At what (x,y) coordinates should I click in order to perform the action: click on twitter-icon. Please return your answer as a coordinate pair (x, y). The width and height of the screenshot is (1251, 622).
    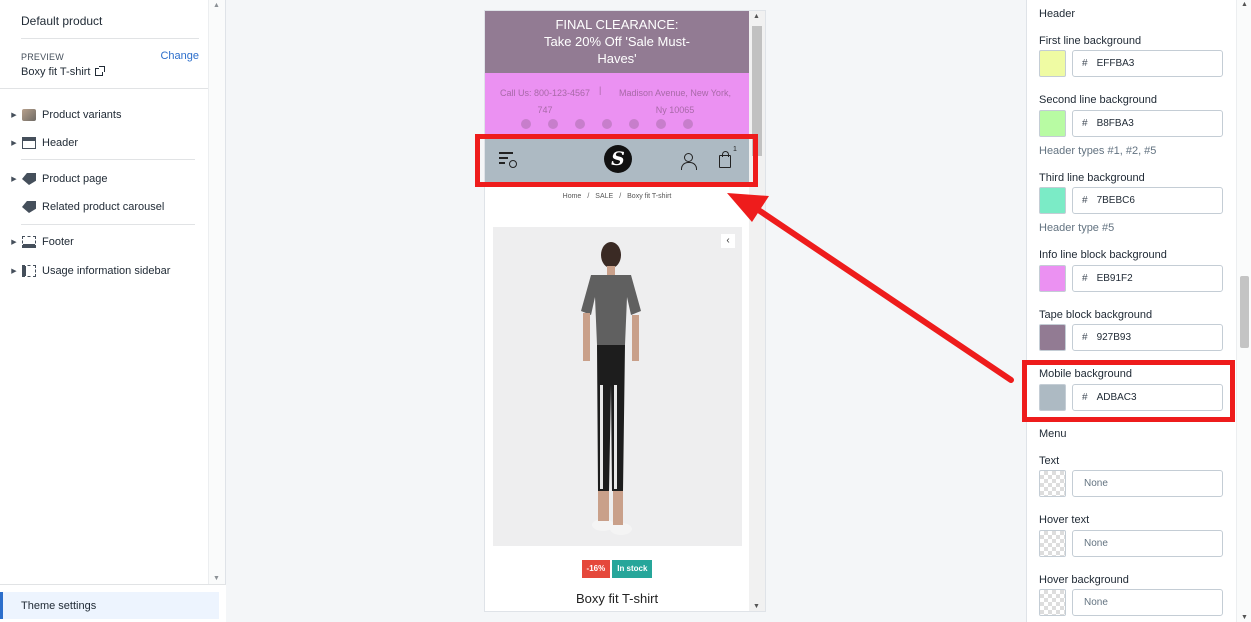
    Looking at the image, I should click on (553, 124).